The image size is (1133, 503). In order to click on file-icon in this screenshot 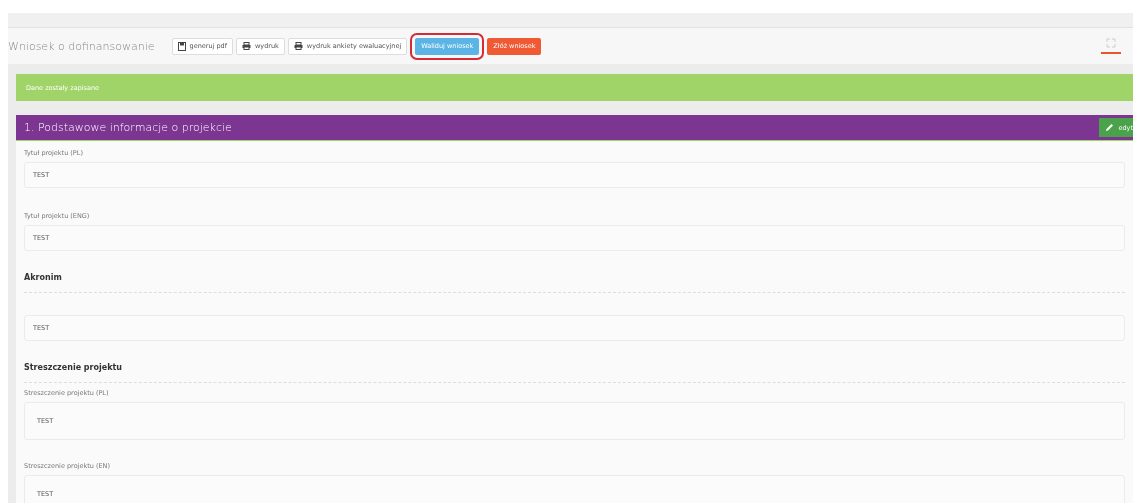, I will do `click(181, 46)`.